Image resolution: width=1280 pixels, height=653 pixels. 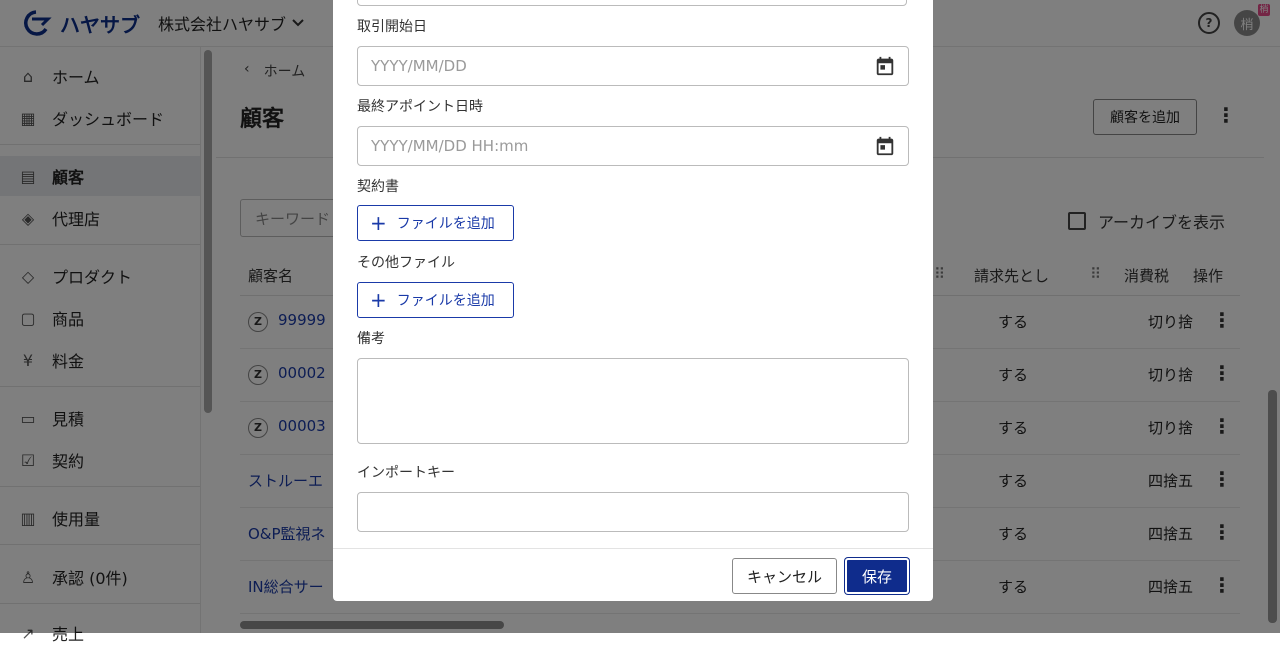 What do you see at coordinates (877, 576) in the screenshot?
I see `save-button: 保存` at bounding box center [877, 576].